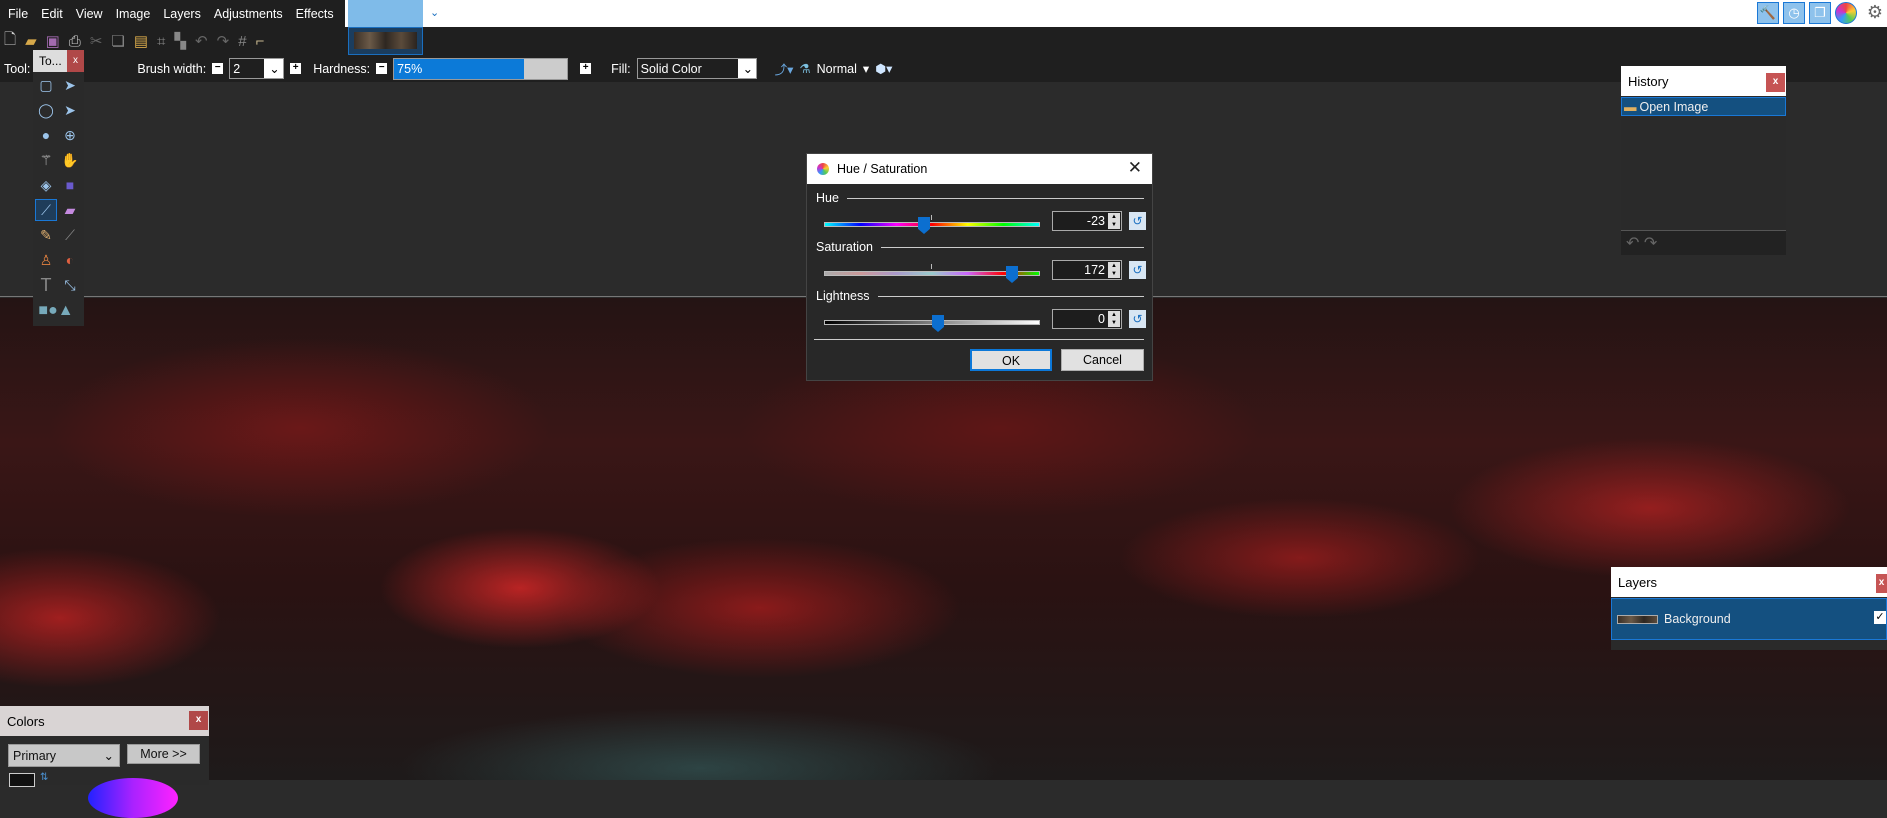 Image resolution: width=1887 pixels, height=818 pixels. I want to click on rectangle-select-icon: ▢, so click(46, 85).